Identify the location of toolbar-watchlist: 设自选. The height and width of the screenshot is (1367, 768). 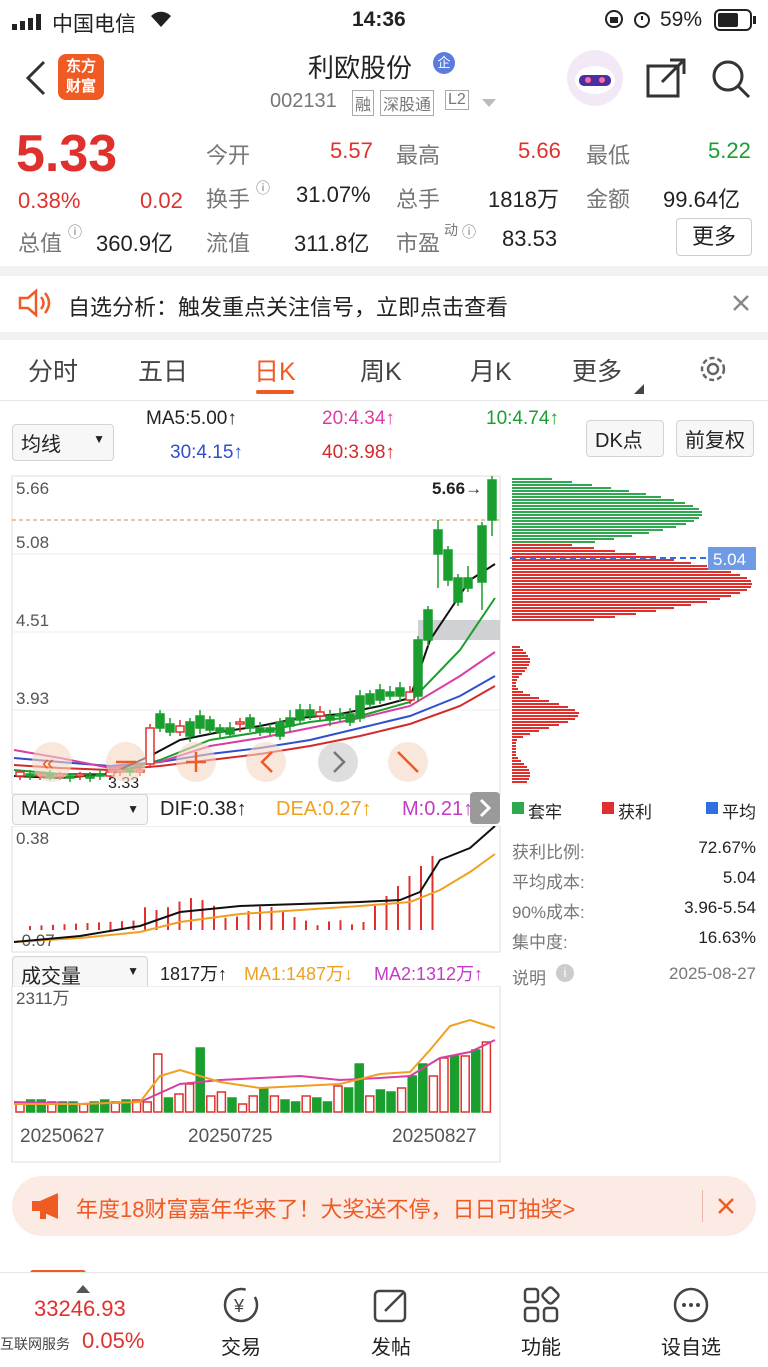
(691, 1322).